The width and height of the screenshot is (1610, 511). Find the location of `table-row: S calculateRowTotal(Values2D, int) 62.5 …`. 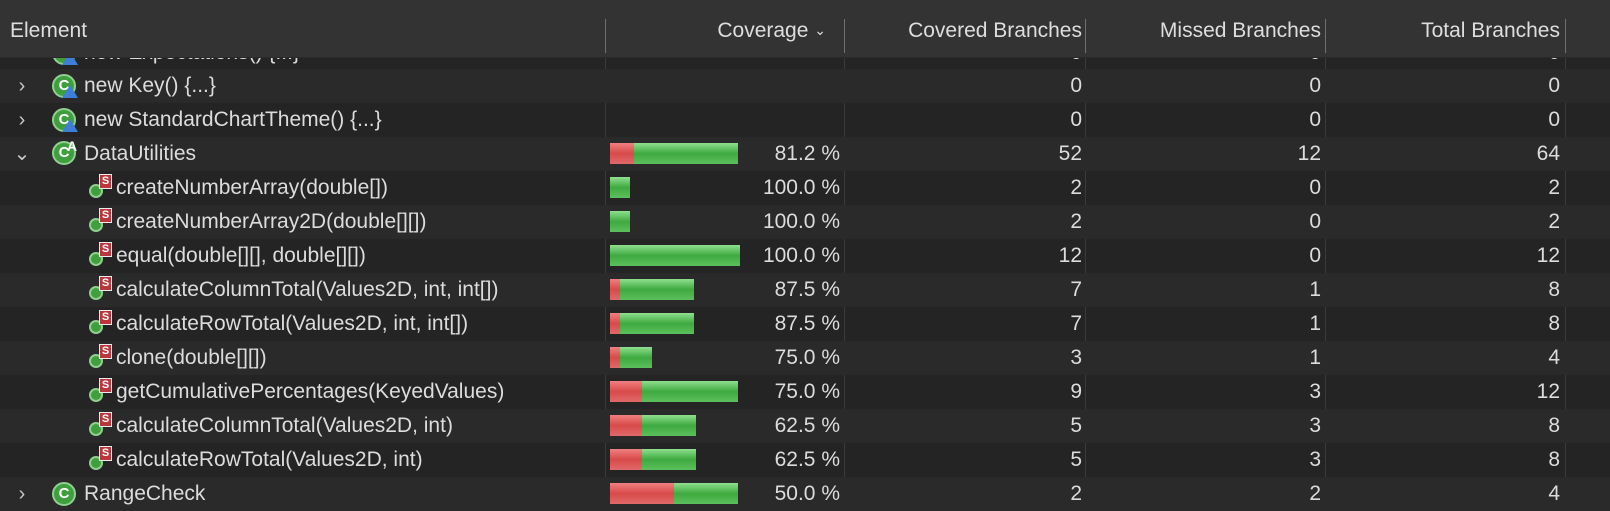

table-row: S calculateRowTotal(Values2D, int) 62.5 … is located at coordinates (805, 460).